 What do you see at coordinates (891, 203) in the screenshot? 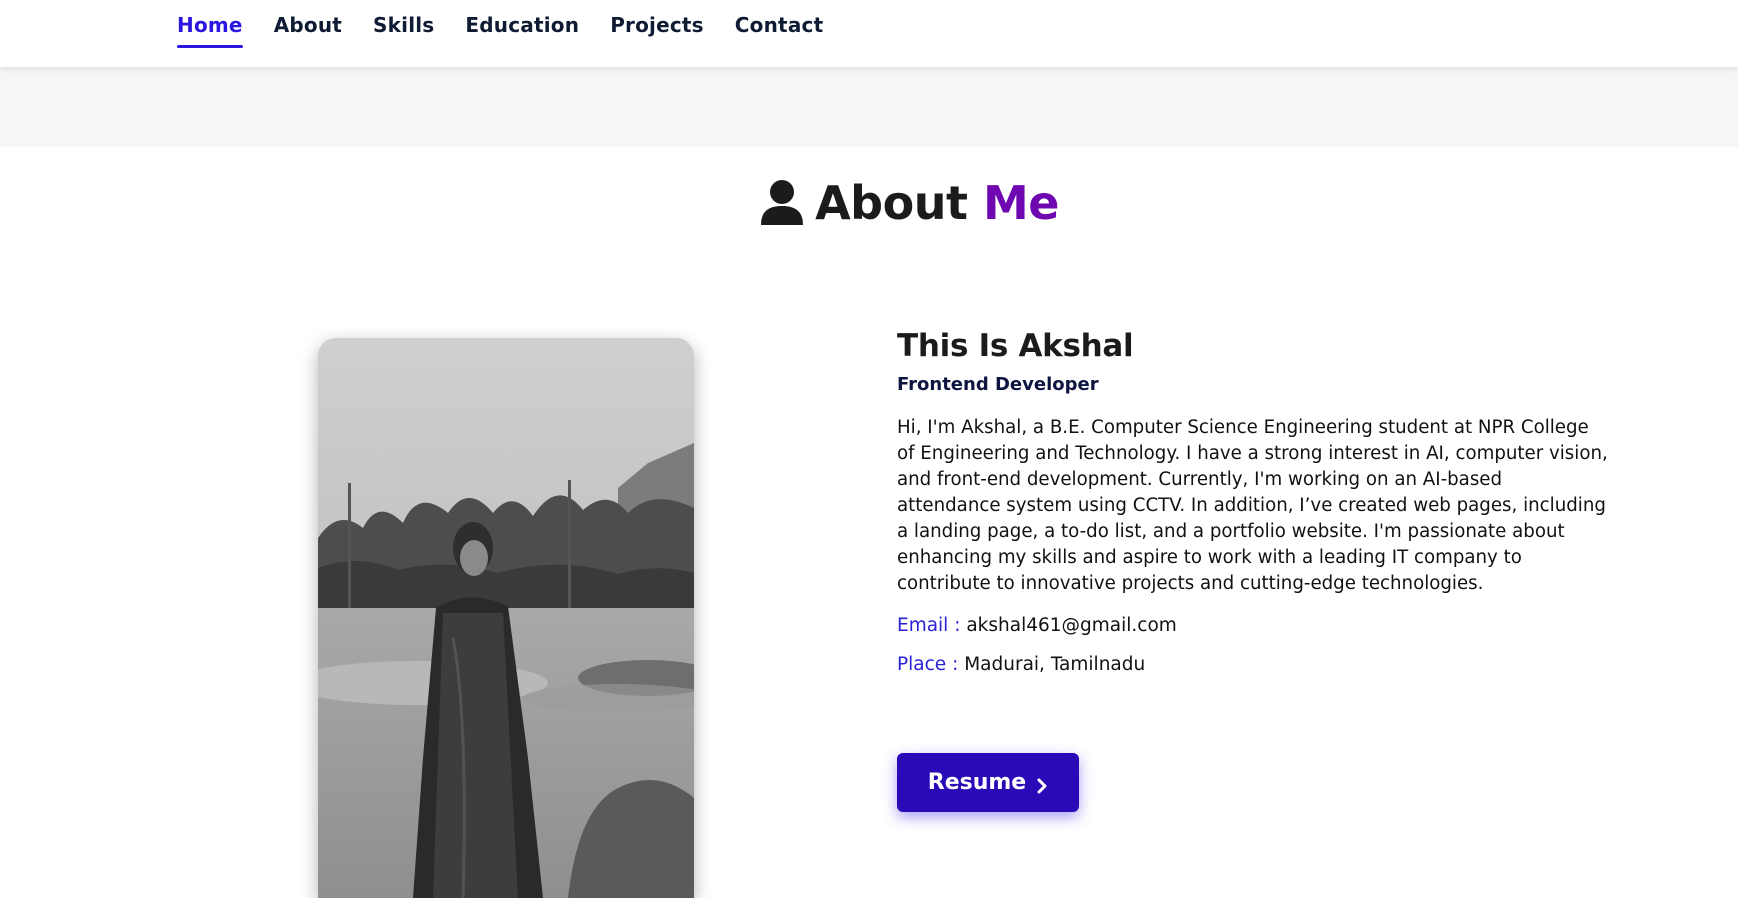
I see `section-title-main: About` at bounding box center [891, 203].